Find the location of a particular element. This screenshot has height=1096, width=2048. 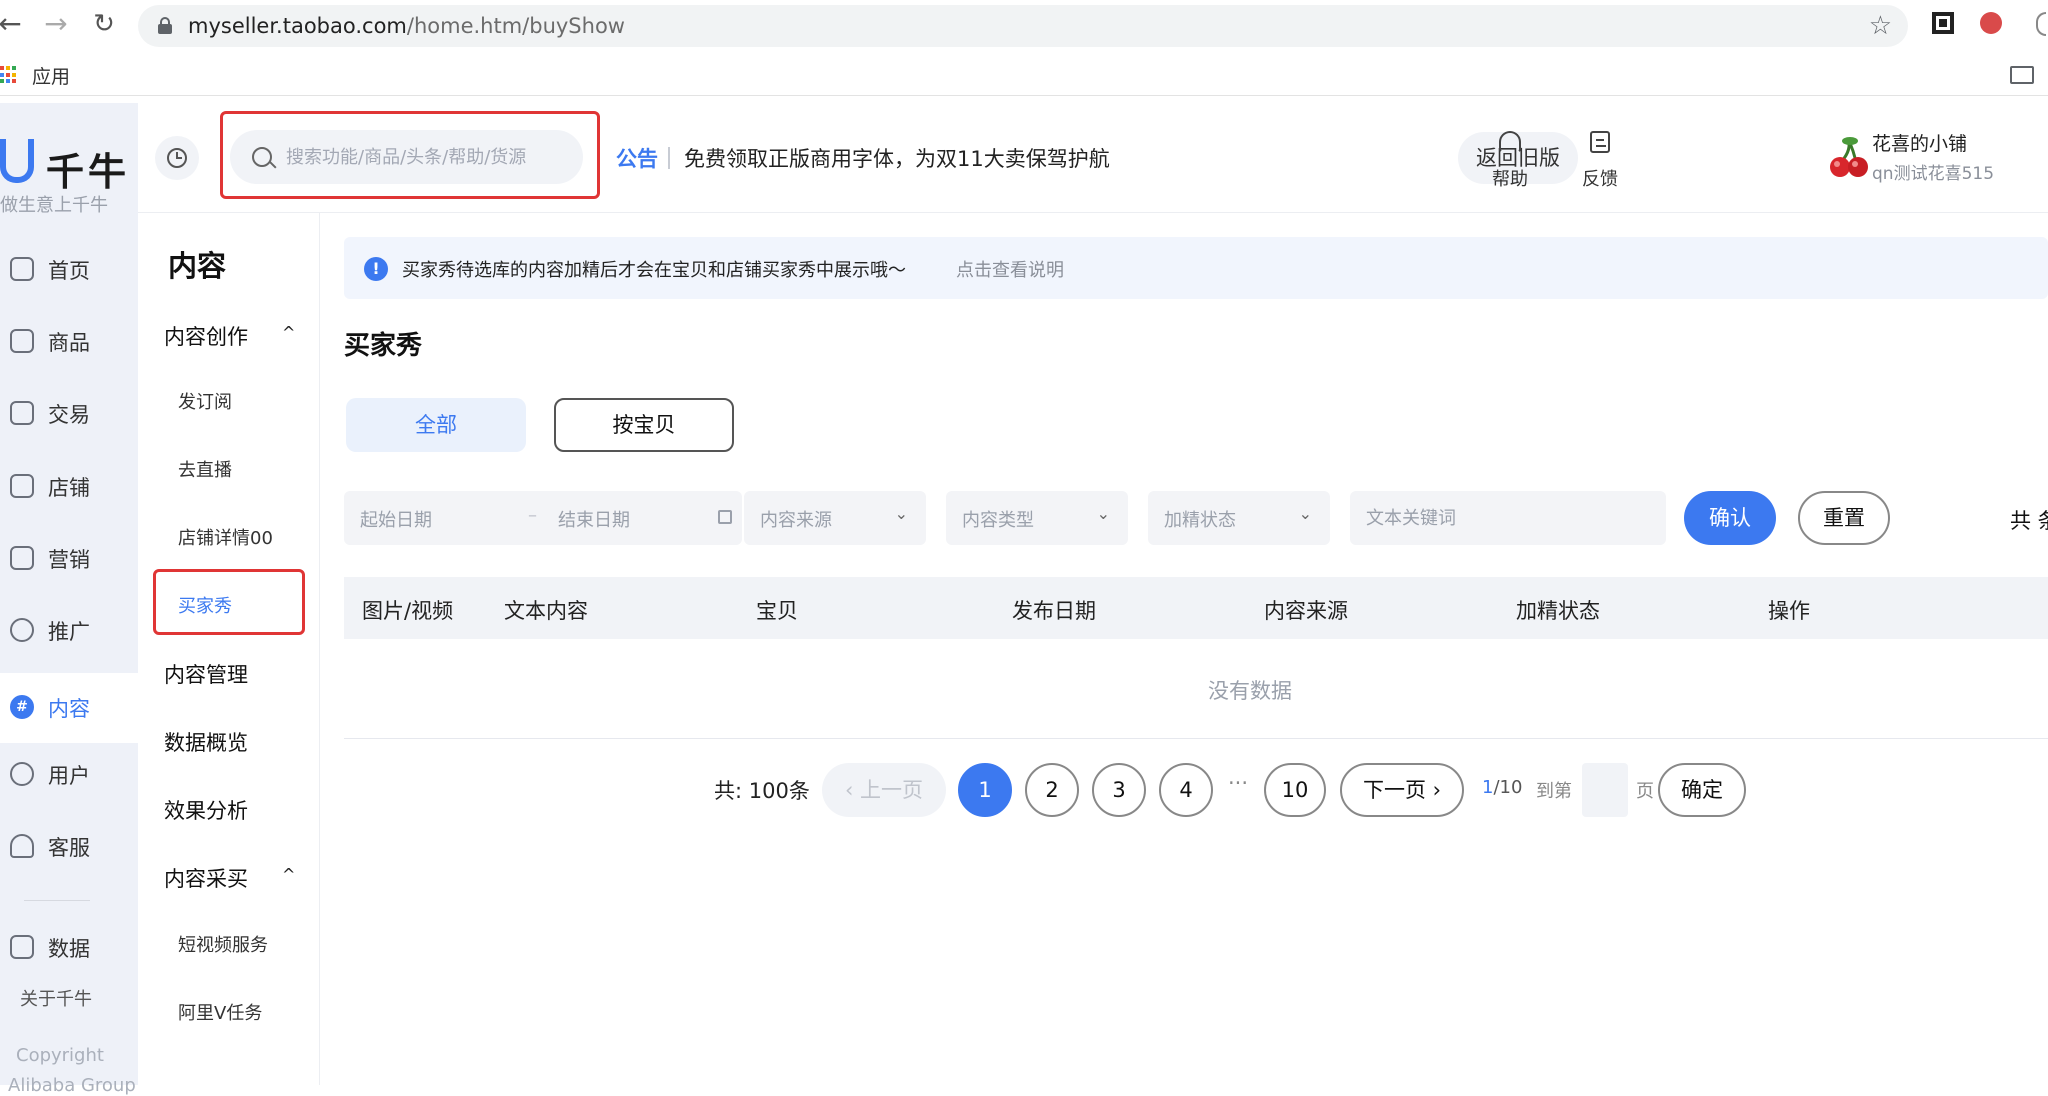

rail-item-home: 首页 is located at coordinates (69, 269).